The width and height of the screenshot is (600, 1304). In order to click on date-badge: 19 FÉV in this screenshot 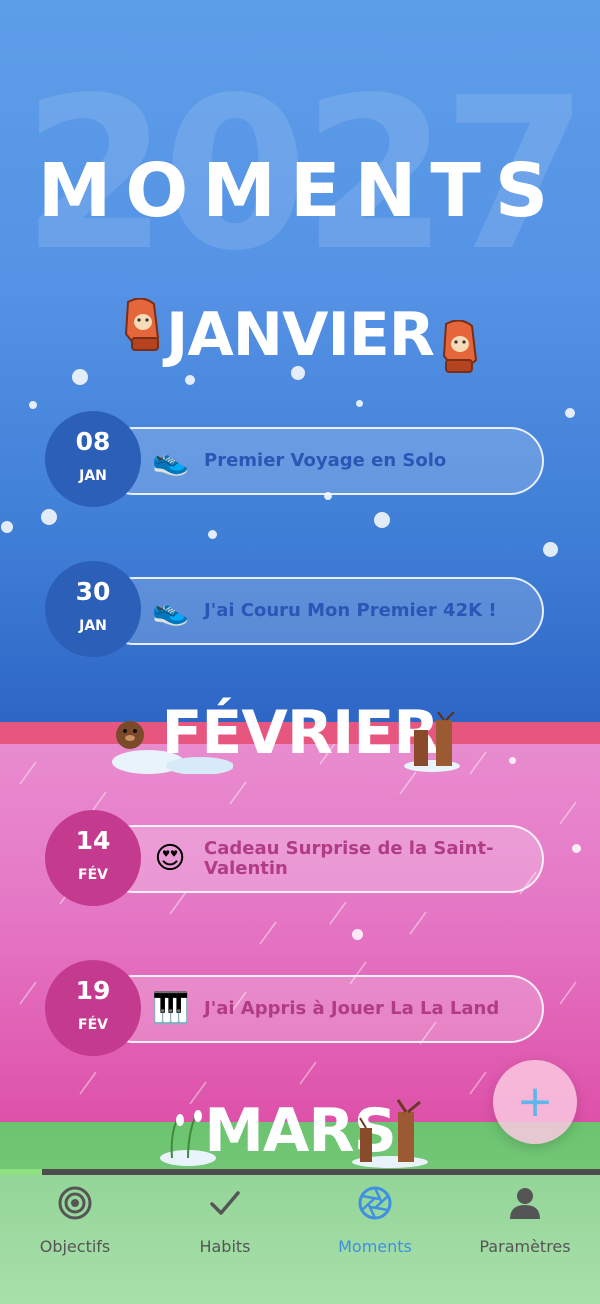, I will do `click(93, 1008)`.